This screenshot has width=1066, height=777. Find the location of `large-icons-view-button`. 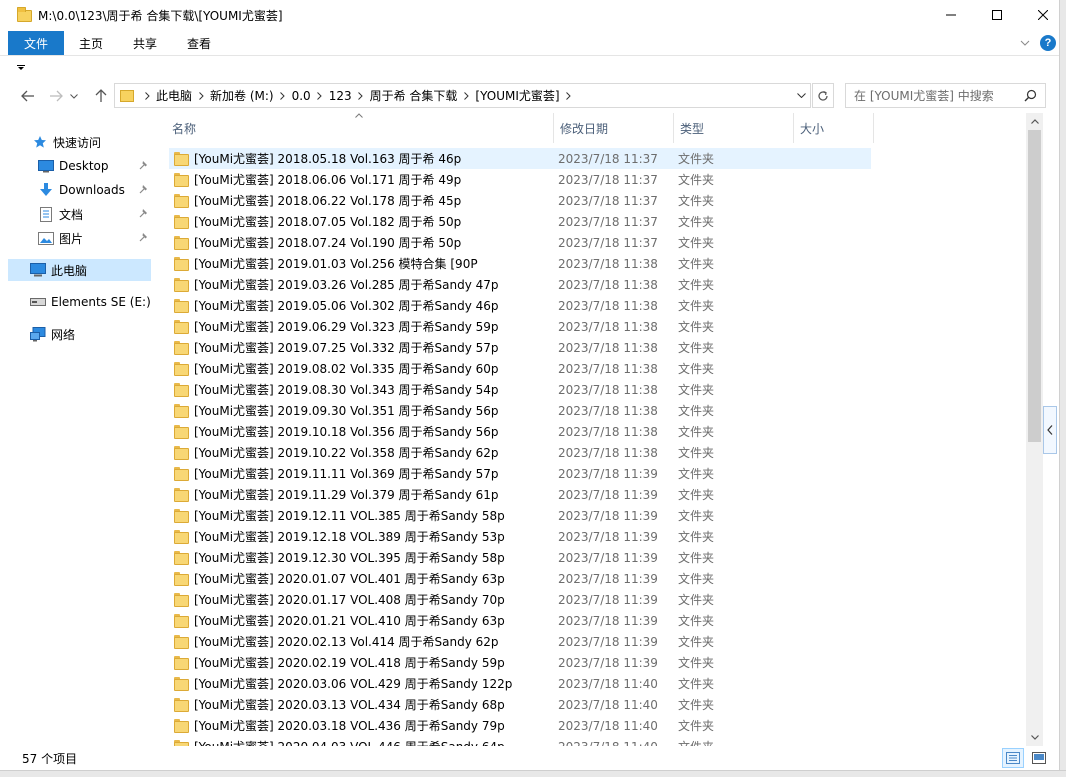

large-icons-view-button is located at coordinates (1039, 758).